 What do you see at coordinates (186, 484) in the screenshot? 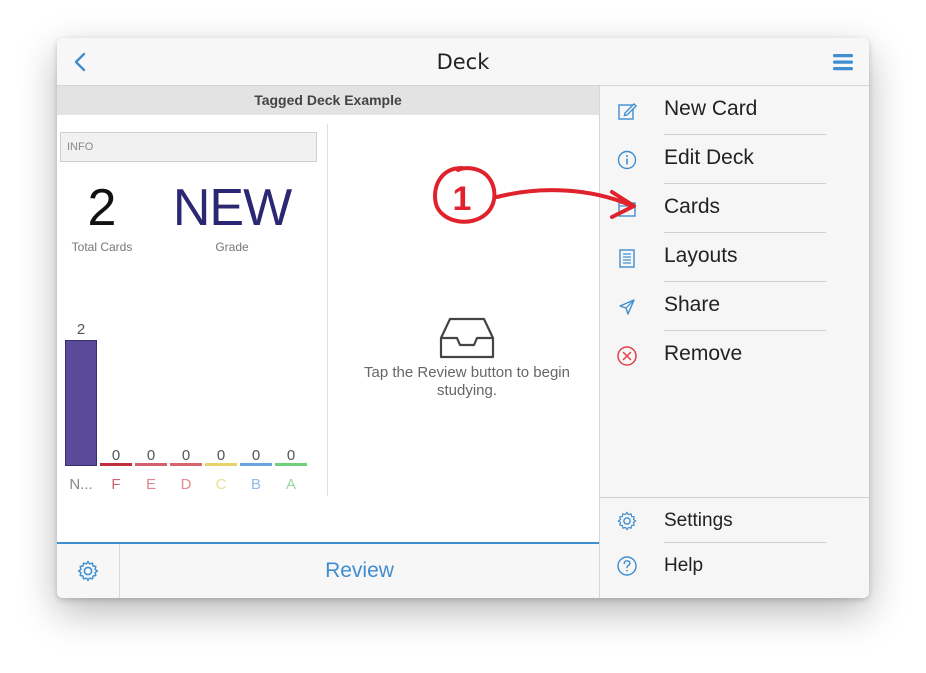
I see `chart-category-label: D` at bounding box center [186, 484].